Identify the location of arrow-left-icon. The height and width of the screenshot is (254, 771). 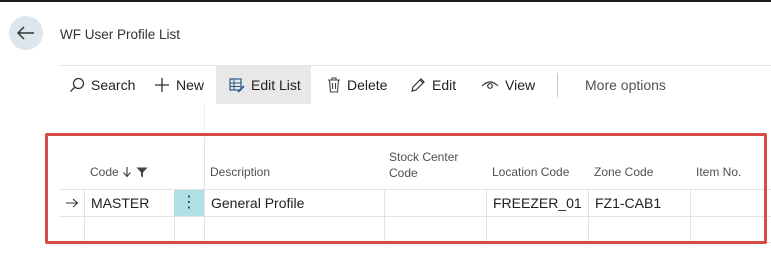
(25, 33).